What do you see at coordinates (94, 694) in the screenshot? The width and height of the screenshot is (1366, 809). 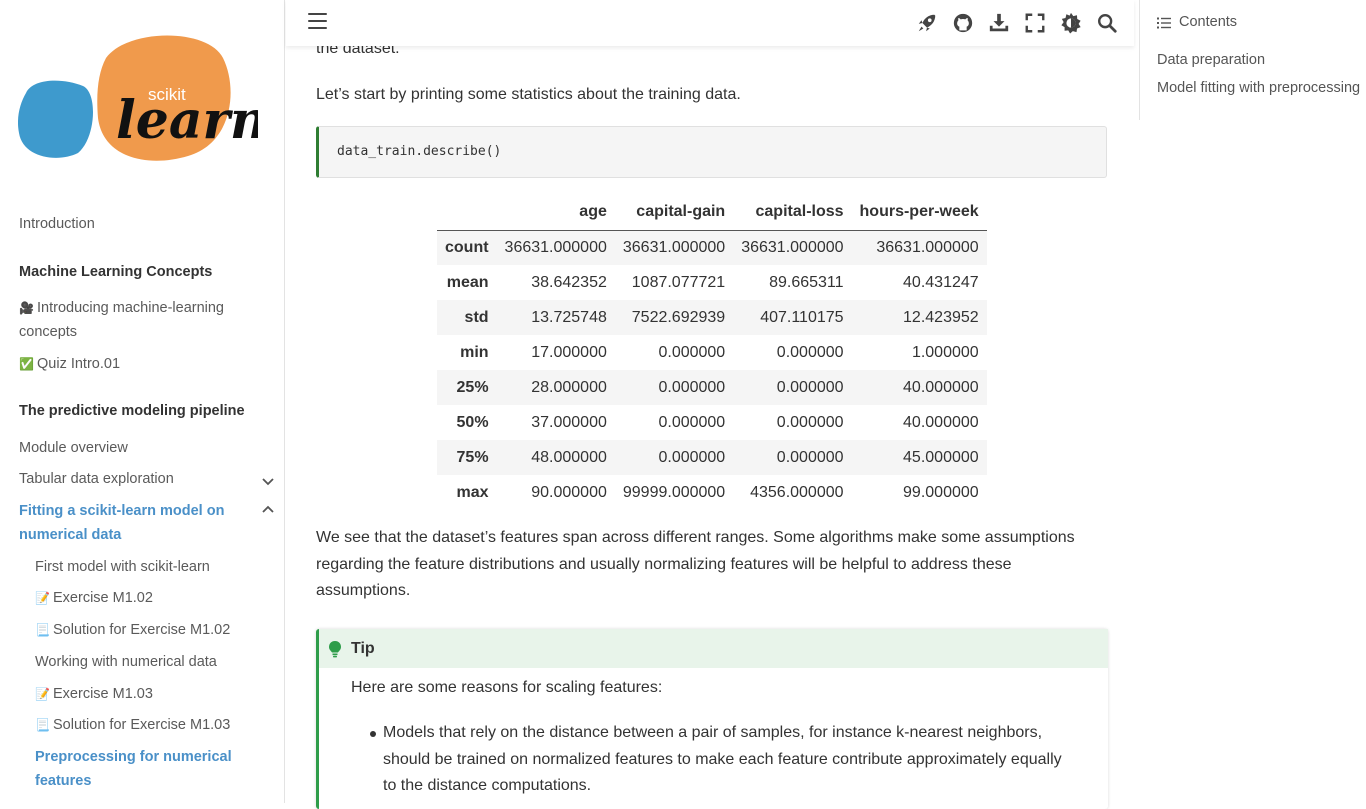 I see `sidebar-item-exercise-m1-03: 📝 Exercise M1.03` at bounding box center [94, 694].